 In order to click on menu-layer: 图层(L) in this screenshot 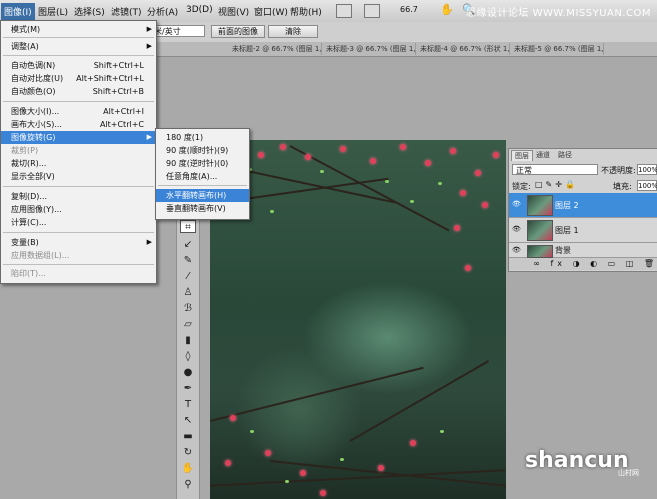, I will do `click(53, 11)`.